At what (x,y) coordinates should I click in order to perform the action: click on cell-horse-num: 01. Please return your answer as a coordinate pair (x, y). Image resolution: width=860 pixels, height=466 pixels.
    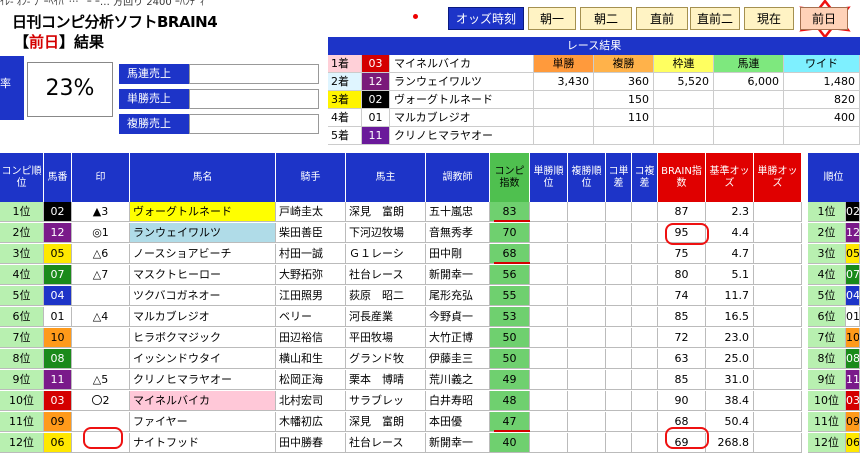
    Looking at the image, I should click on (58, 317).